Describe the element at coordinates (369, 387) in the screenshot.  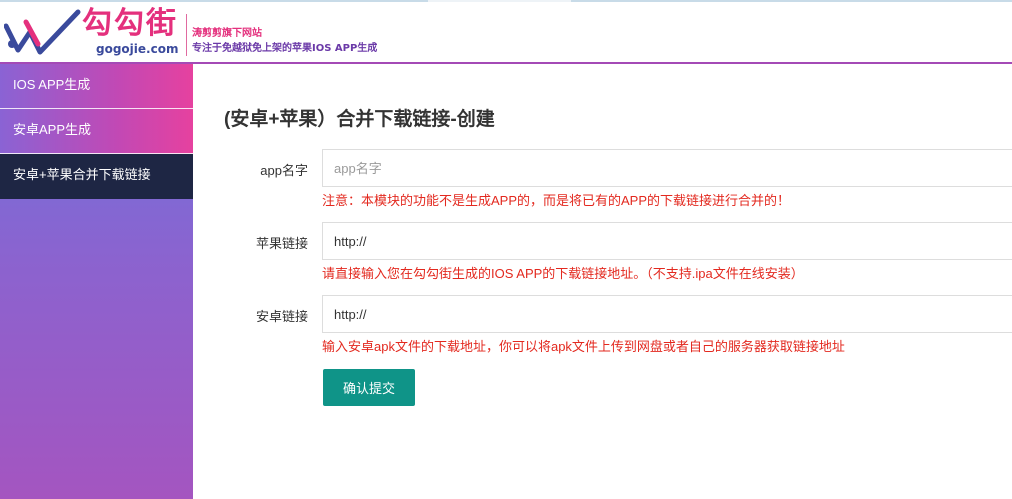
I see `submit-button: 确认提交` at that location.